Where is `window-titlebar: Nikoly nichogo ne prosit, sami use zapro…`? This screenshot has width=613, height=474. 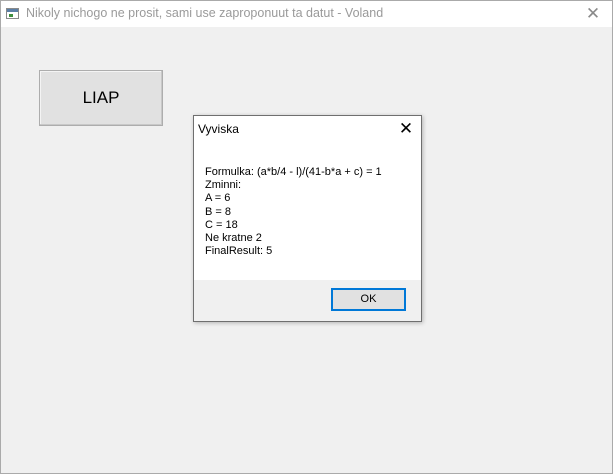
window-titlebar: Nikoly nichogo ne prosit, sami use zapro… is located at coordinates (306, 14).